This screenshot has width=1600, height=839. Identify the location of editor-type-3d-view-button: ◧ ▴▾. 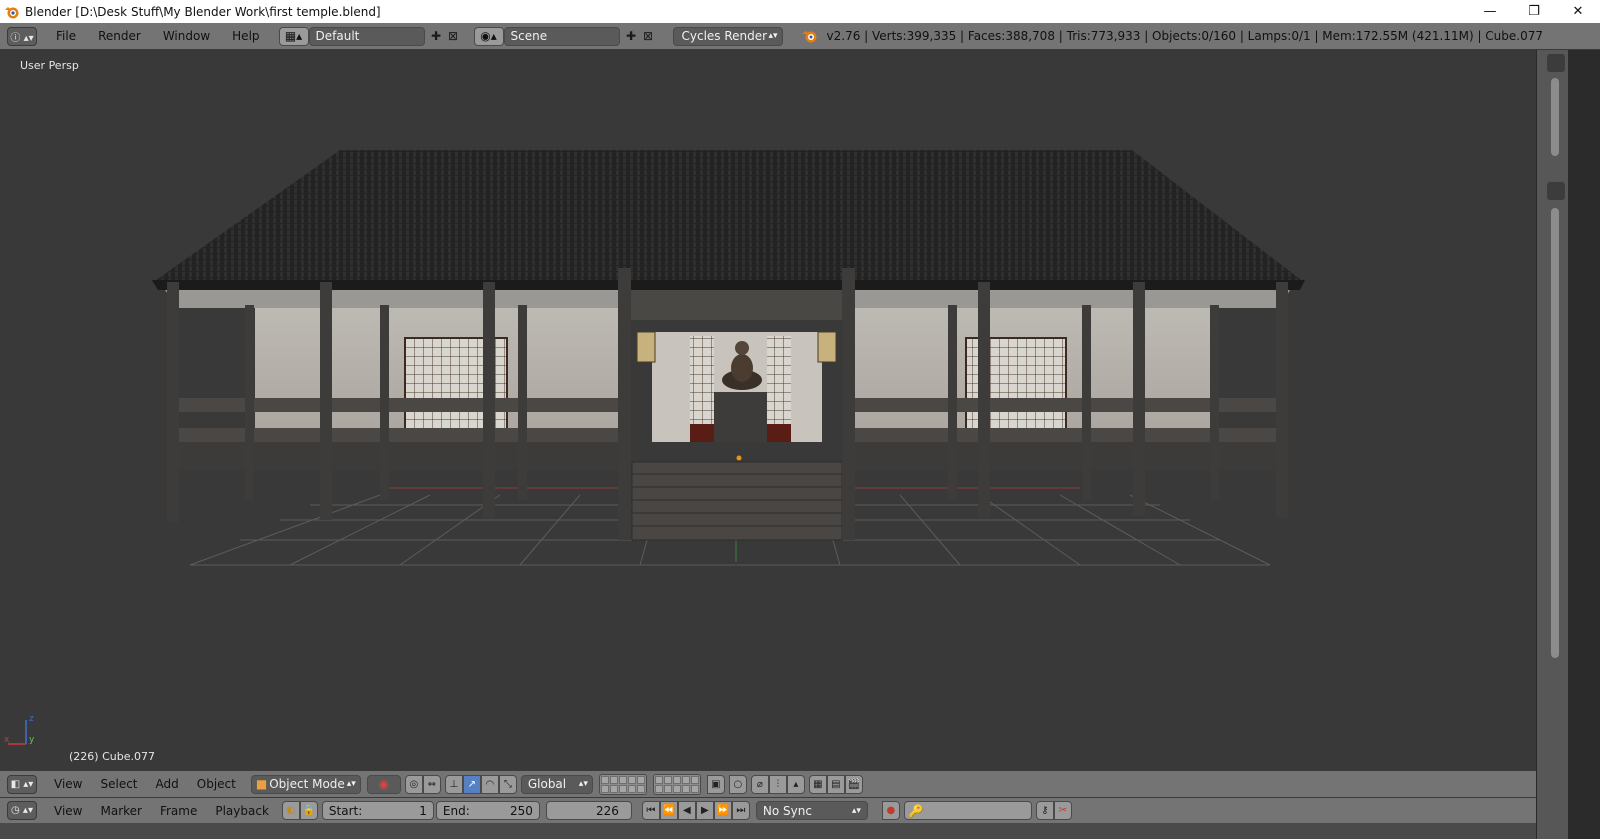
(22, 784).